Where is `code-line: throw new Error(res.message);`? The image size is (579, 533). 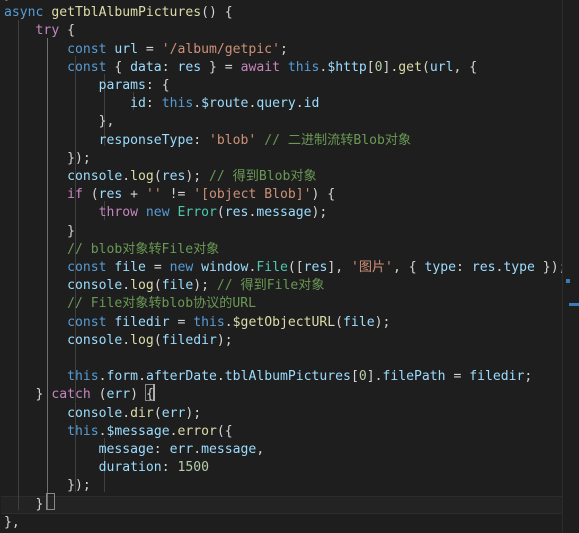 code-line: throw new Error(res.message); is located at coordinates (281, 213).